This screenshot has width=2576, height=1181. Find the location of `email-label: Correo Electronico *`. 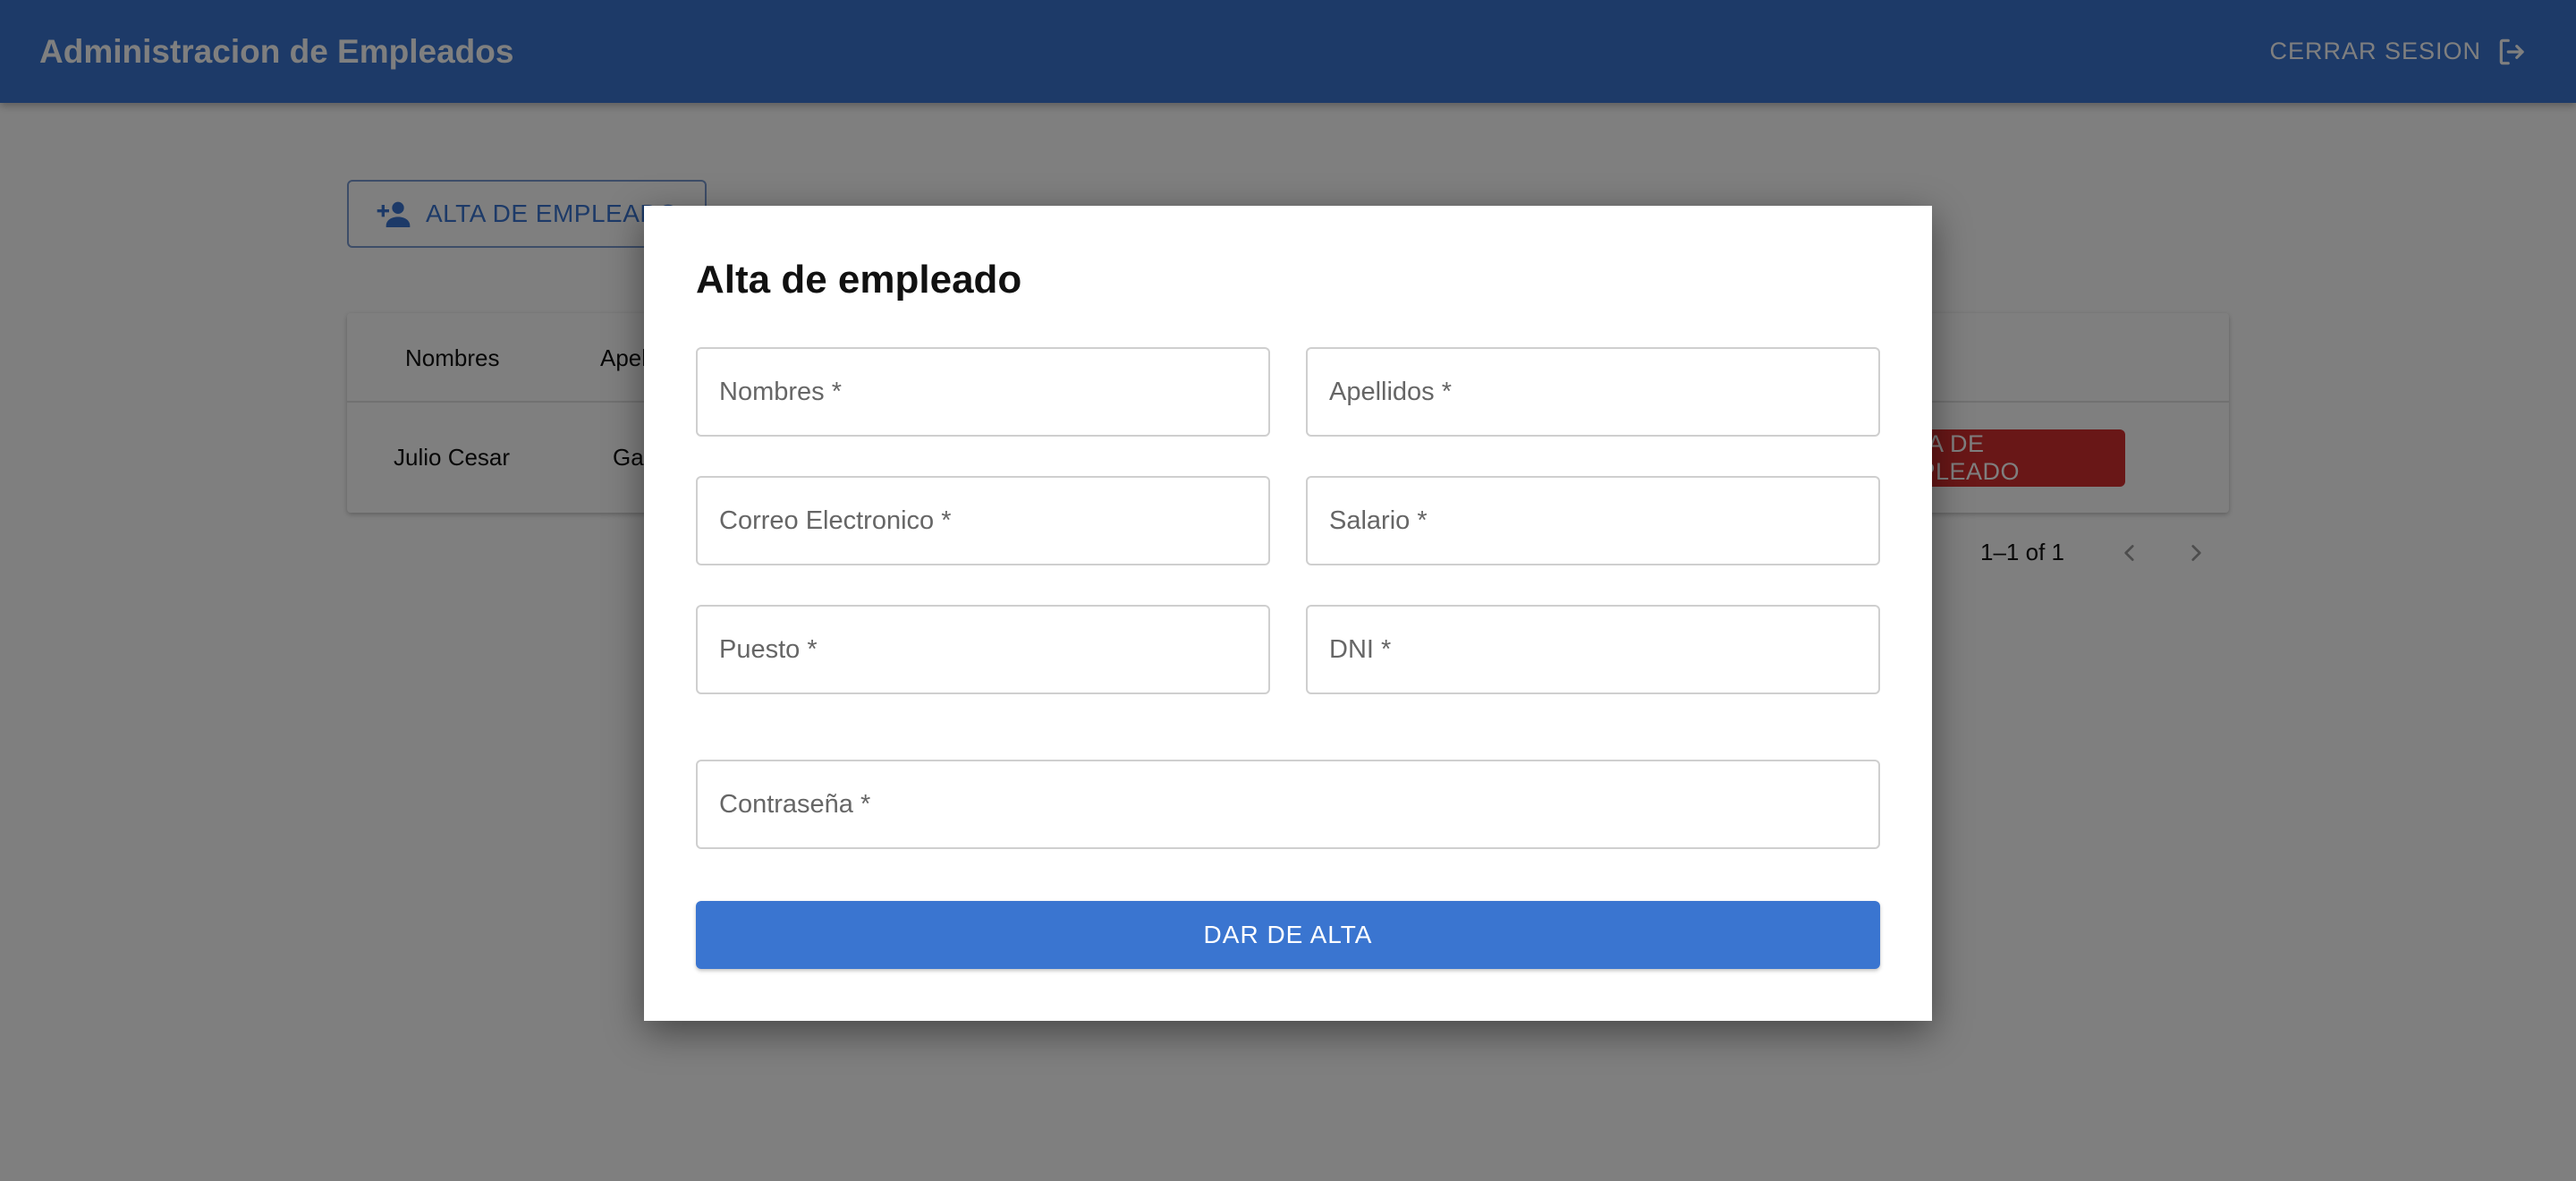

email-label: Correo Electronico * is located at coordinates (835, 520).